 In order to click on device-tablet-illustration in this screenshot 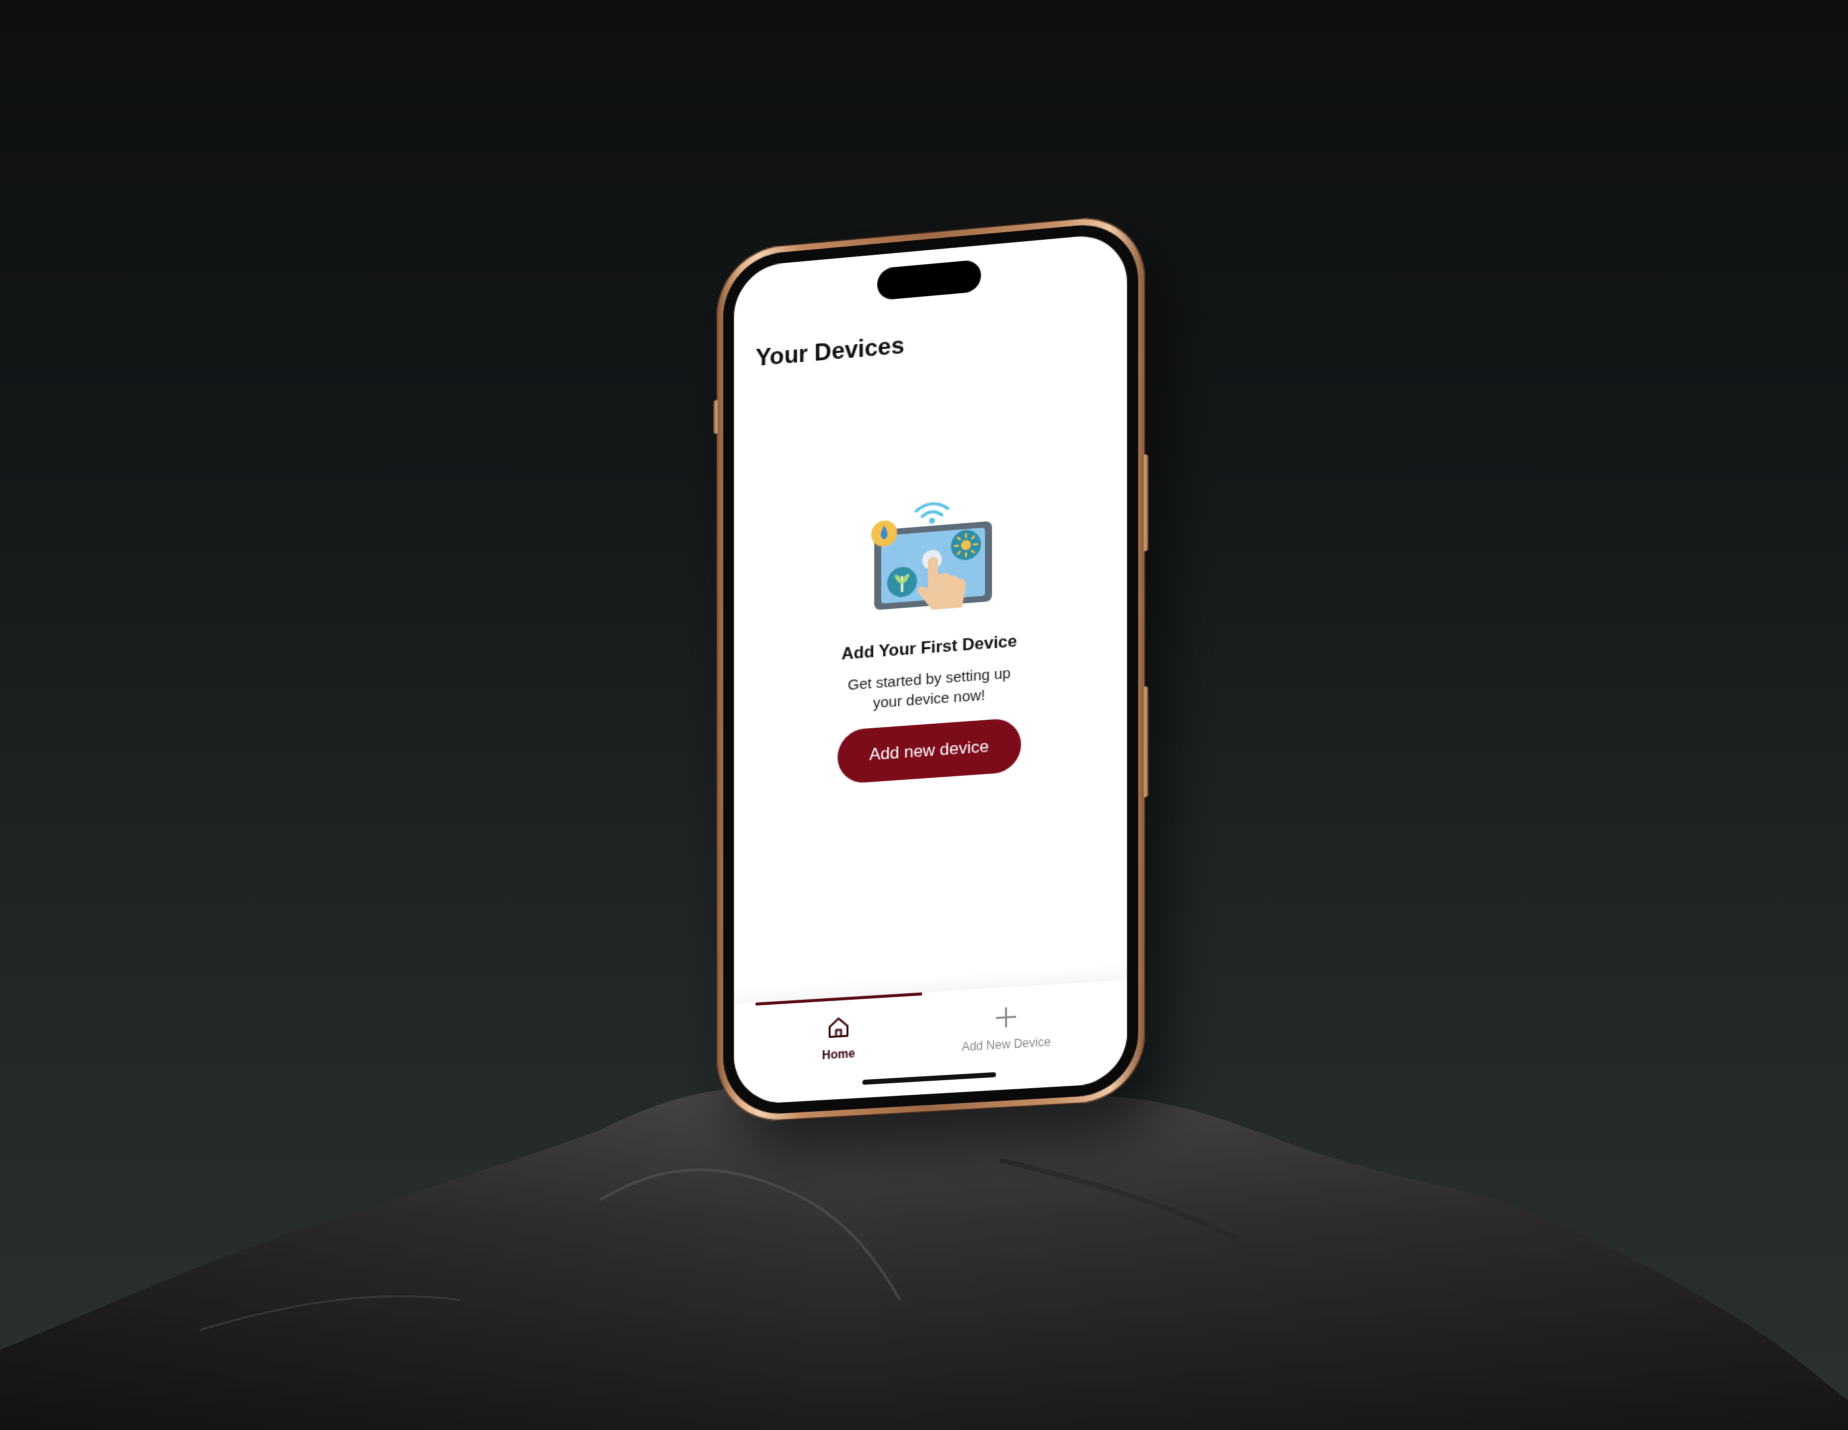, I will do `click(932, 556)`.